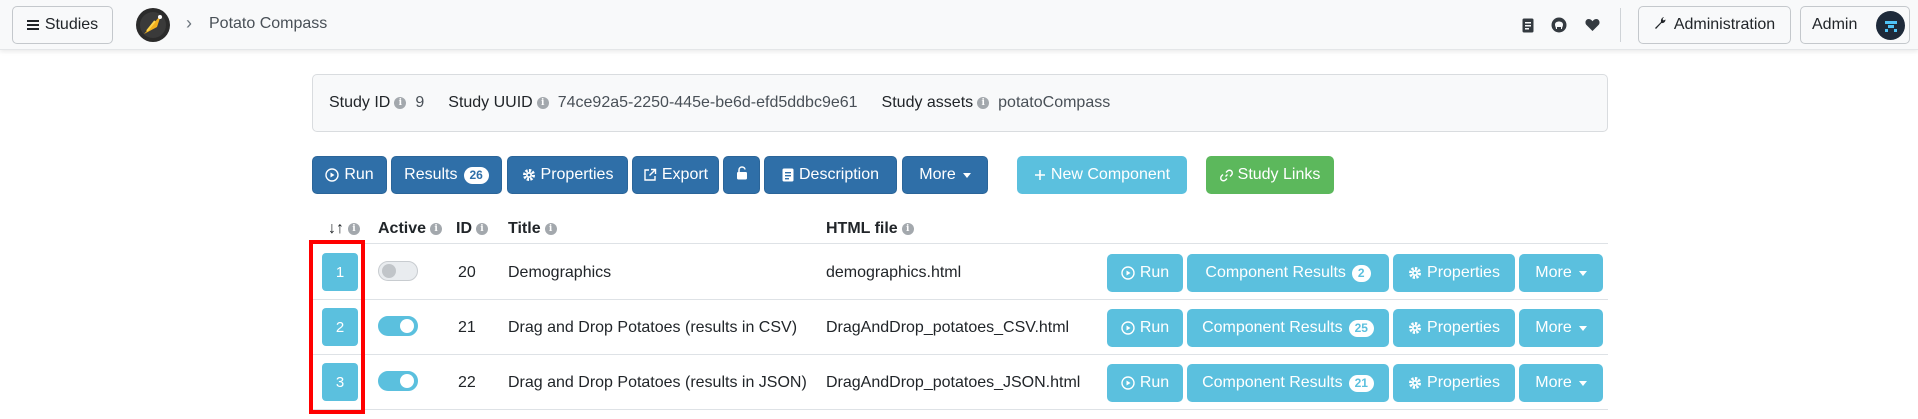 The image size is (1918, 419). I want to click on component-results-button: Component Results 2, so click(1288, 273).